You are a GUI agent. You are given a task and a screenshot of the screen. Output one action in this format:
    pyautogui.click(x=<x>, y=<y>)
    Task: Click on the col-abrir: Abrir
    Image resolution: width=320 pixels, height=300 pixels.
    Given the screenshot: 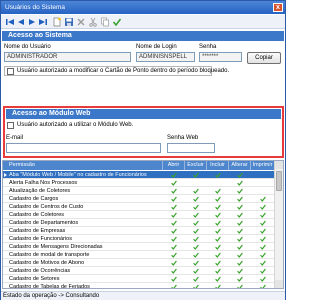 What is the action you would take?
    pyautogui.click(x=174, y=165)
    